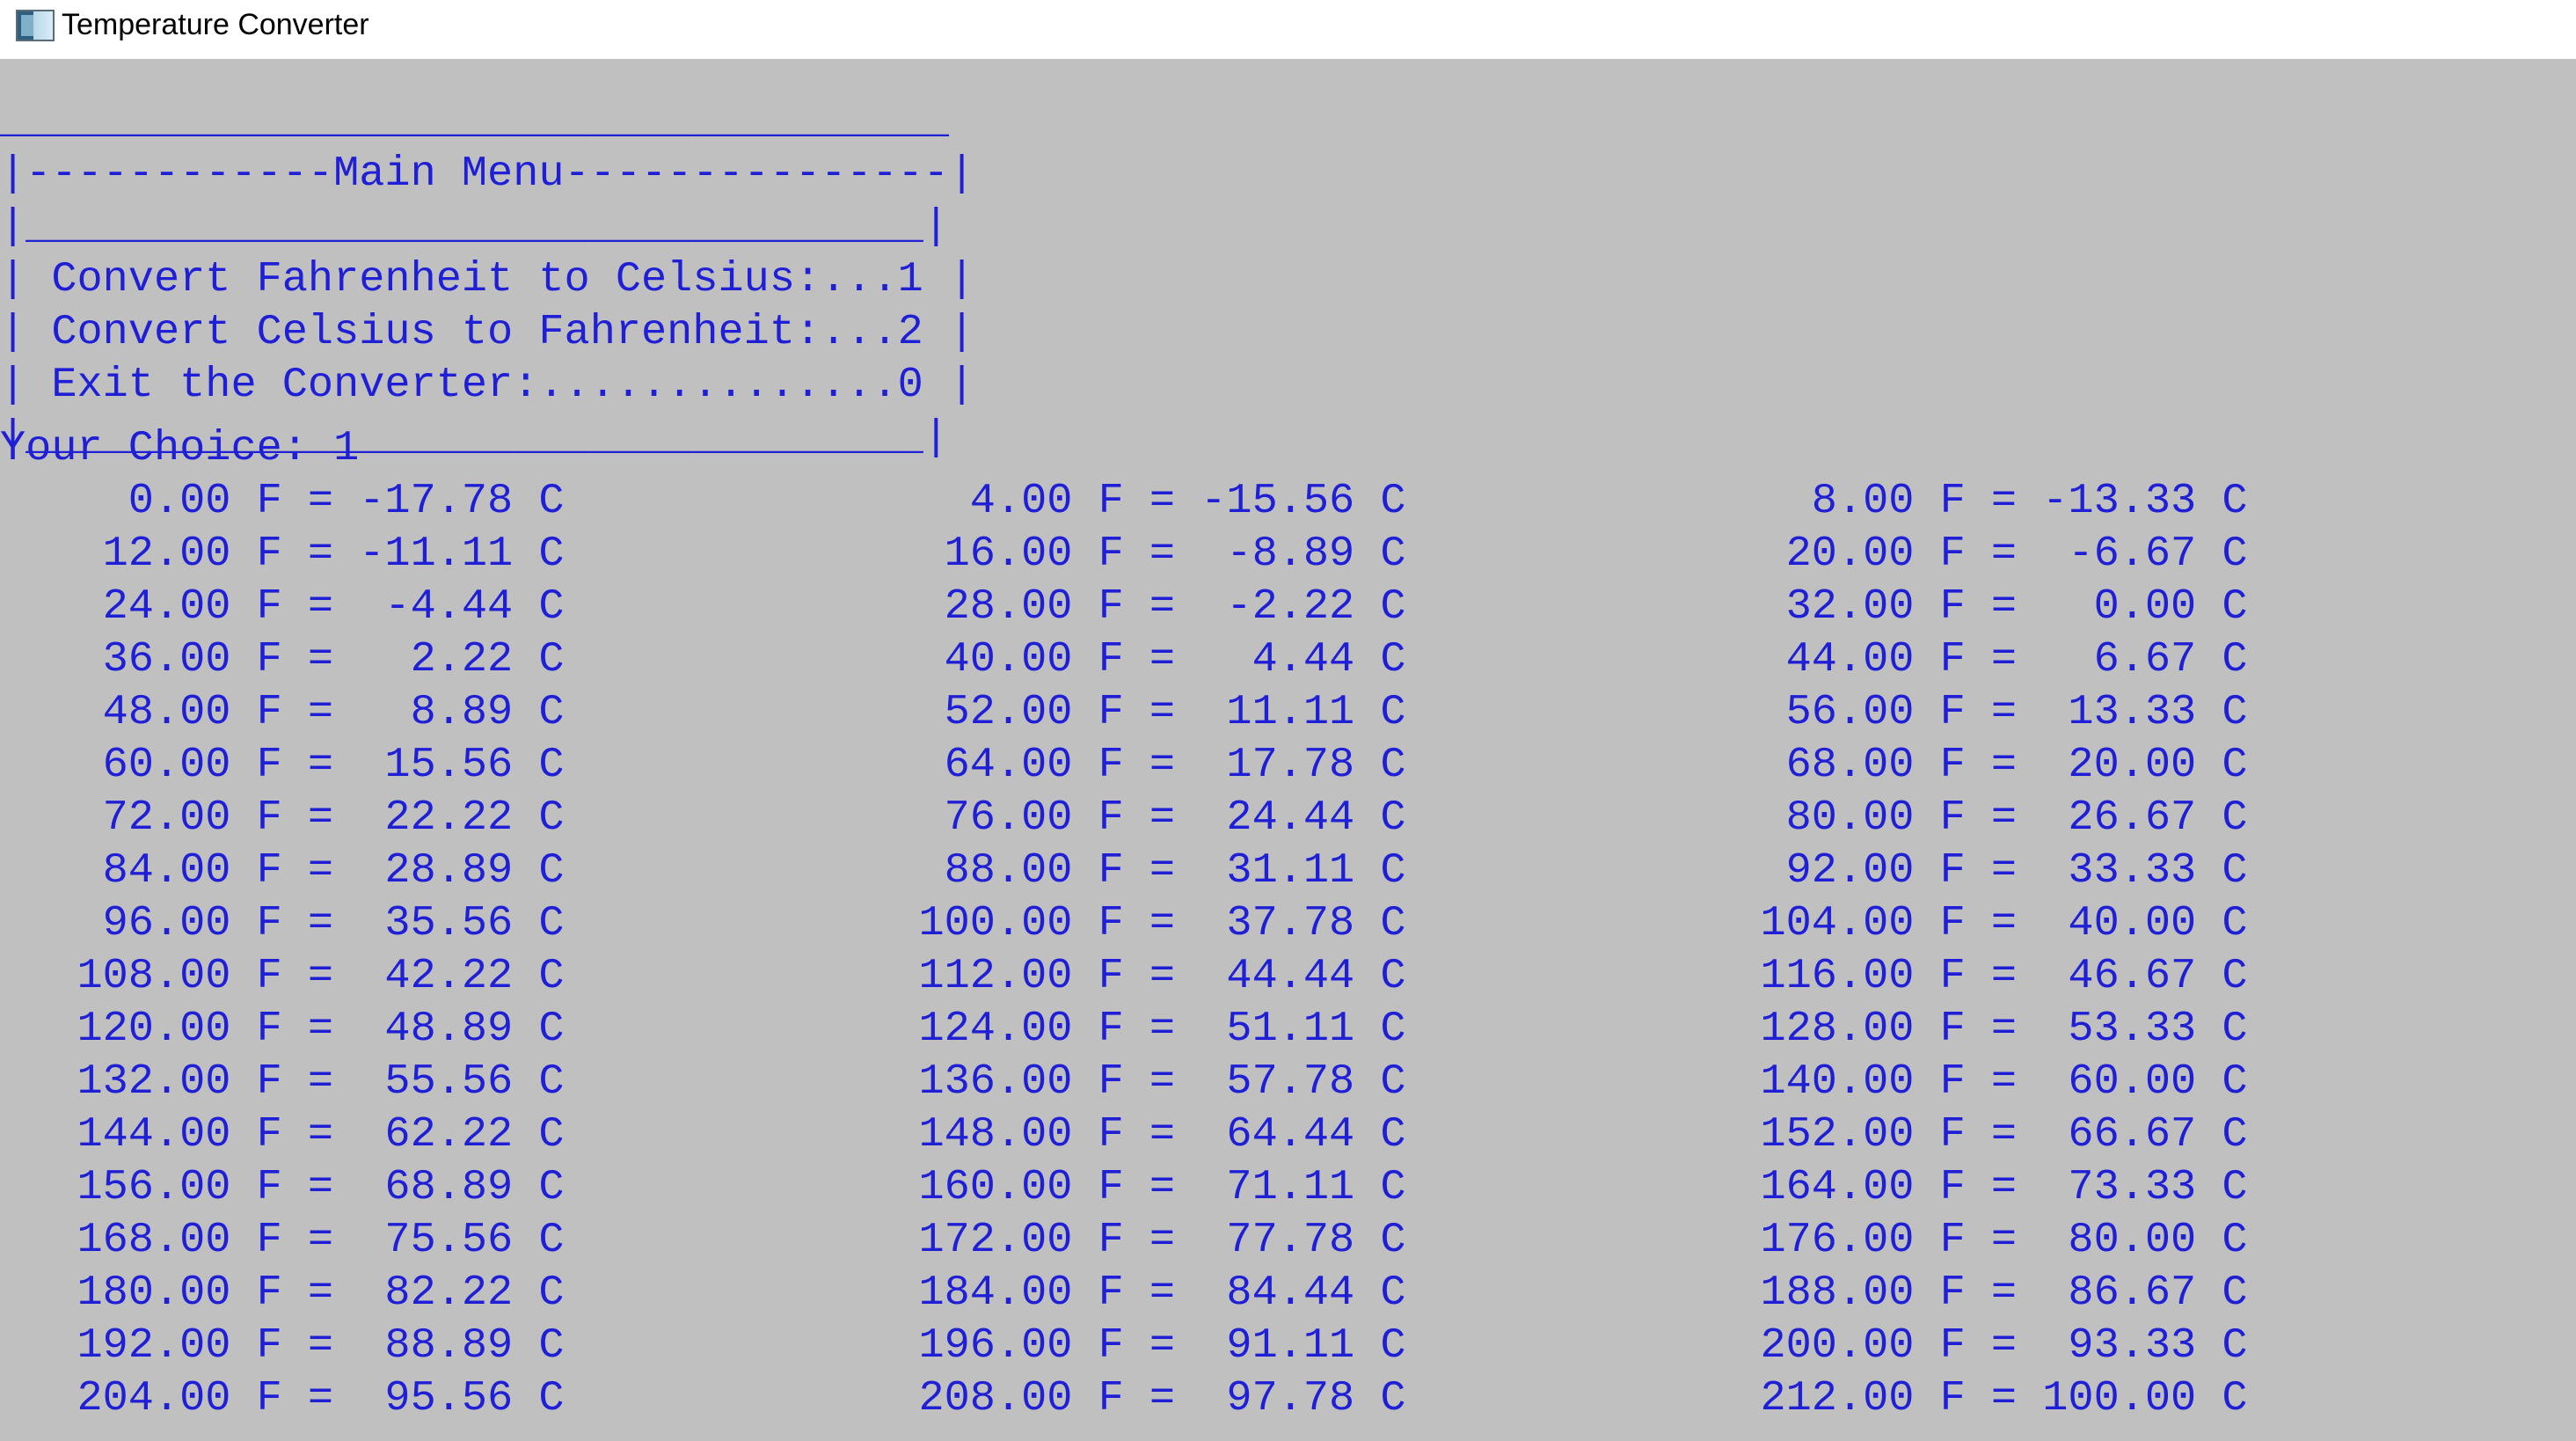 The width and height of the screenshot is (2576, 1441). What do you see at coordinates (1124, 554) in the screenshot?
I see `conversion-entry: 16.00 F = -8.89 C` at bounding box center [1124, 554].